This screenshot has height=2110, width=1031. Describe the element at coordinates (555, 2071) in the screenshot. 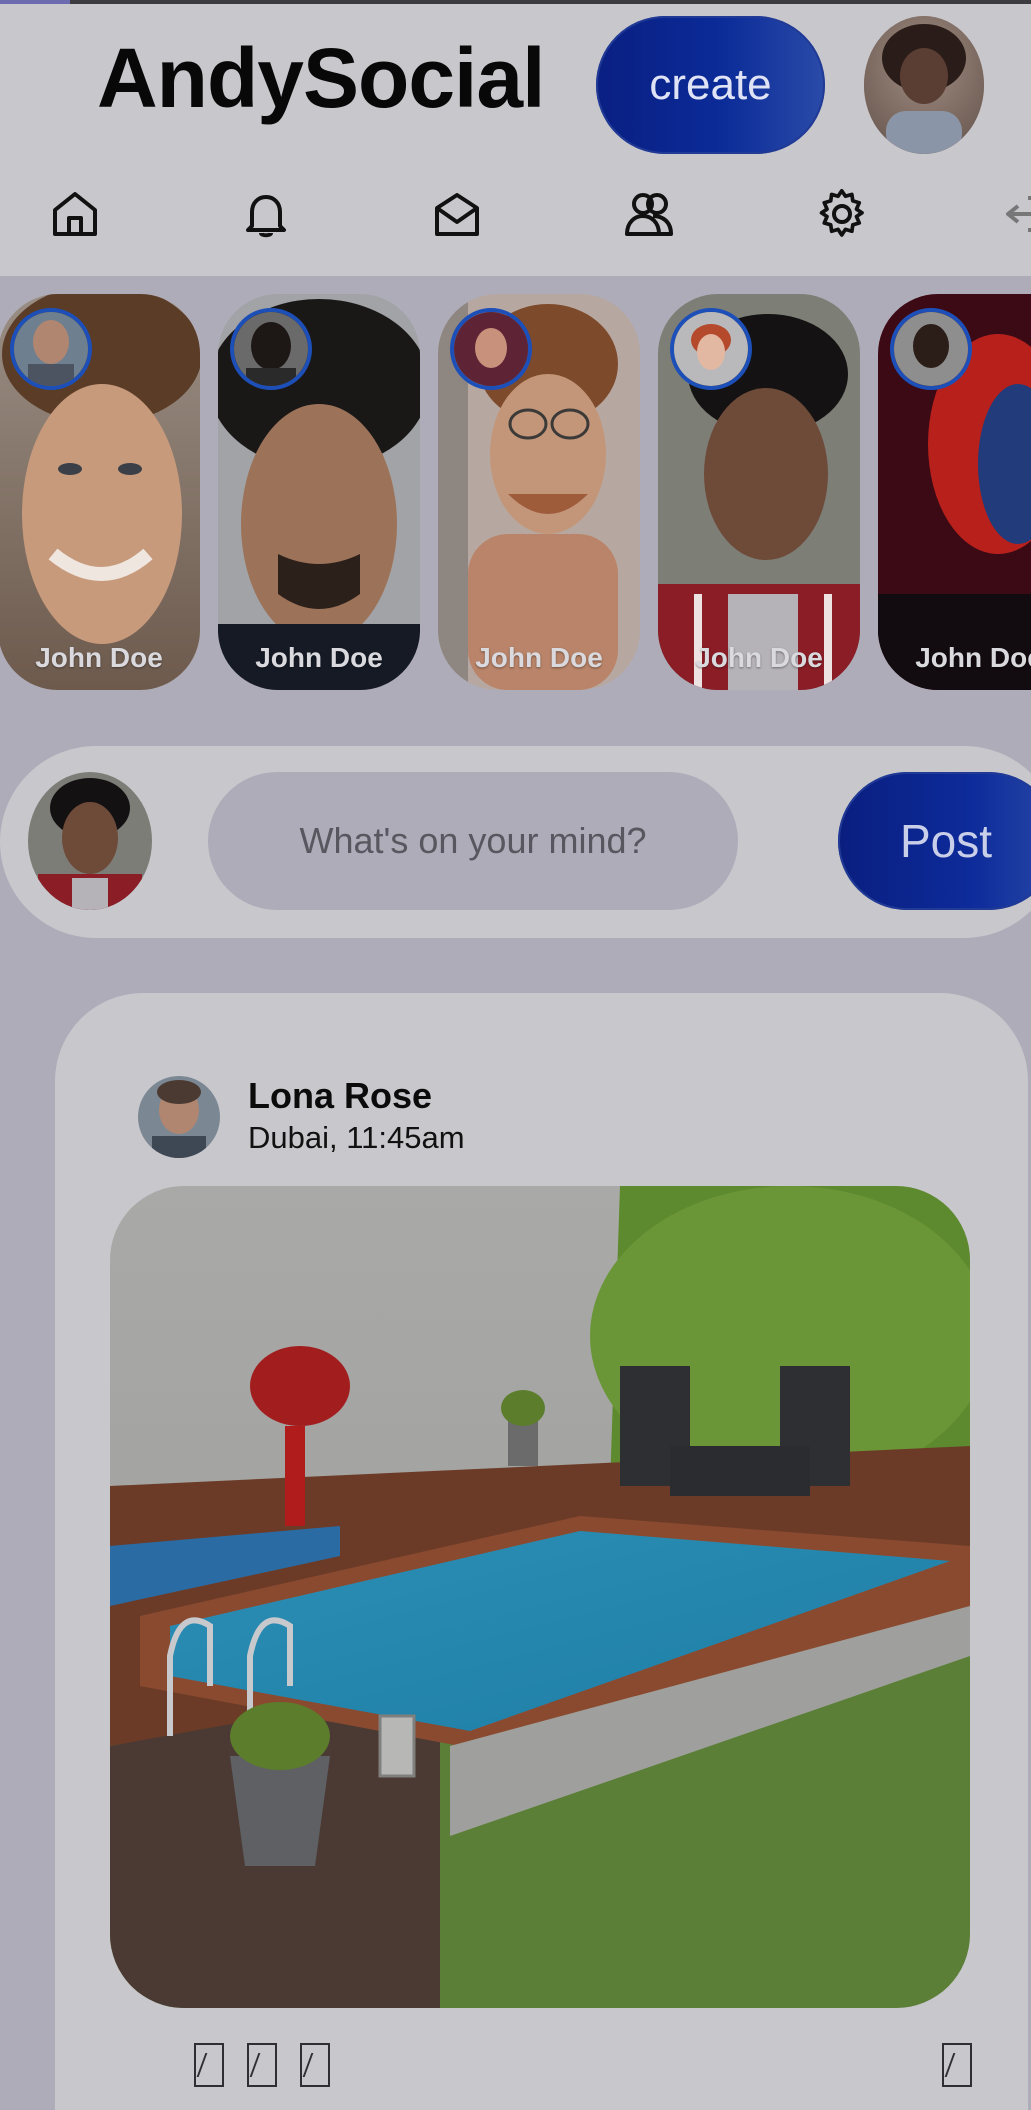

I see `post-actions` at that location.